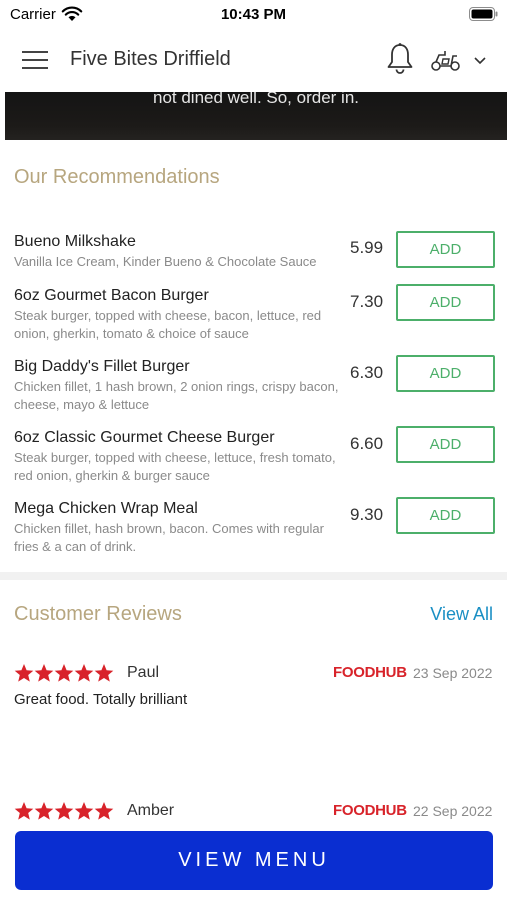 This screenshot has width=507, height=900. Describe the element at coordinates (150, 59) in the screenshot. I see `page-title: Five Bites Driffield` at that location.